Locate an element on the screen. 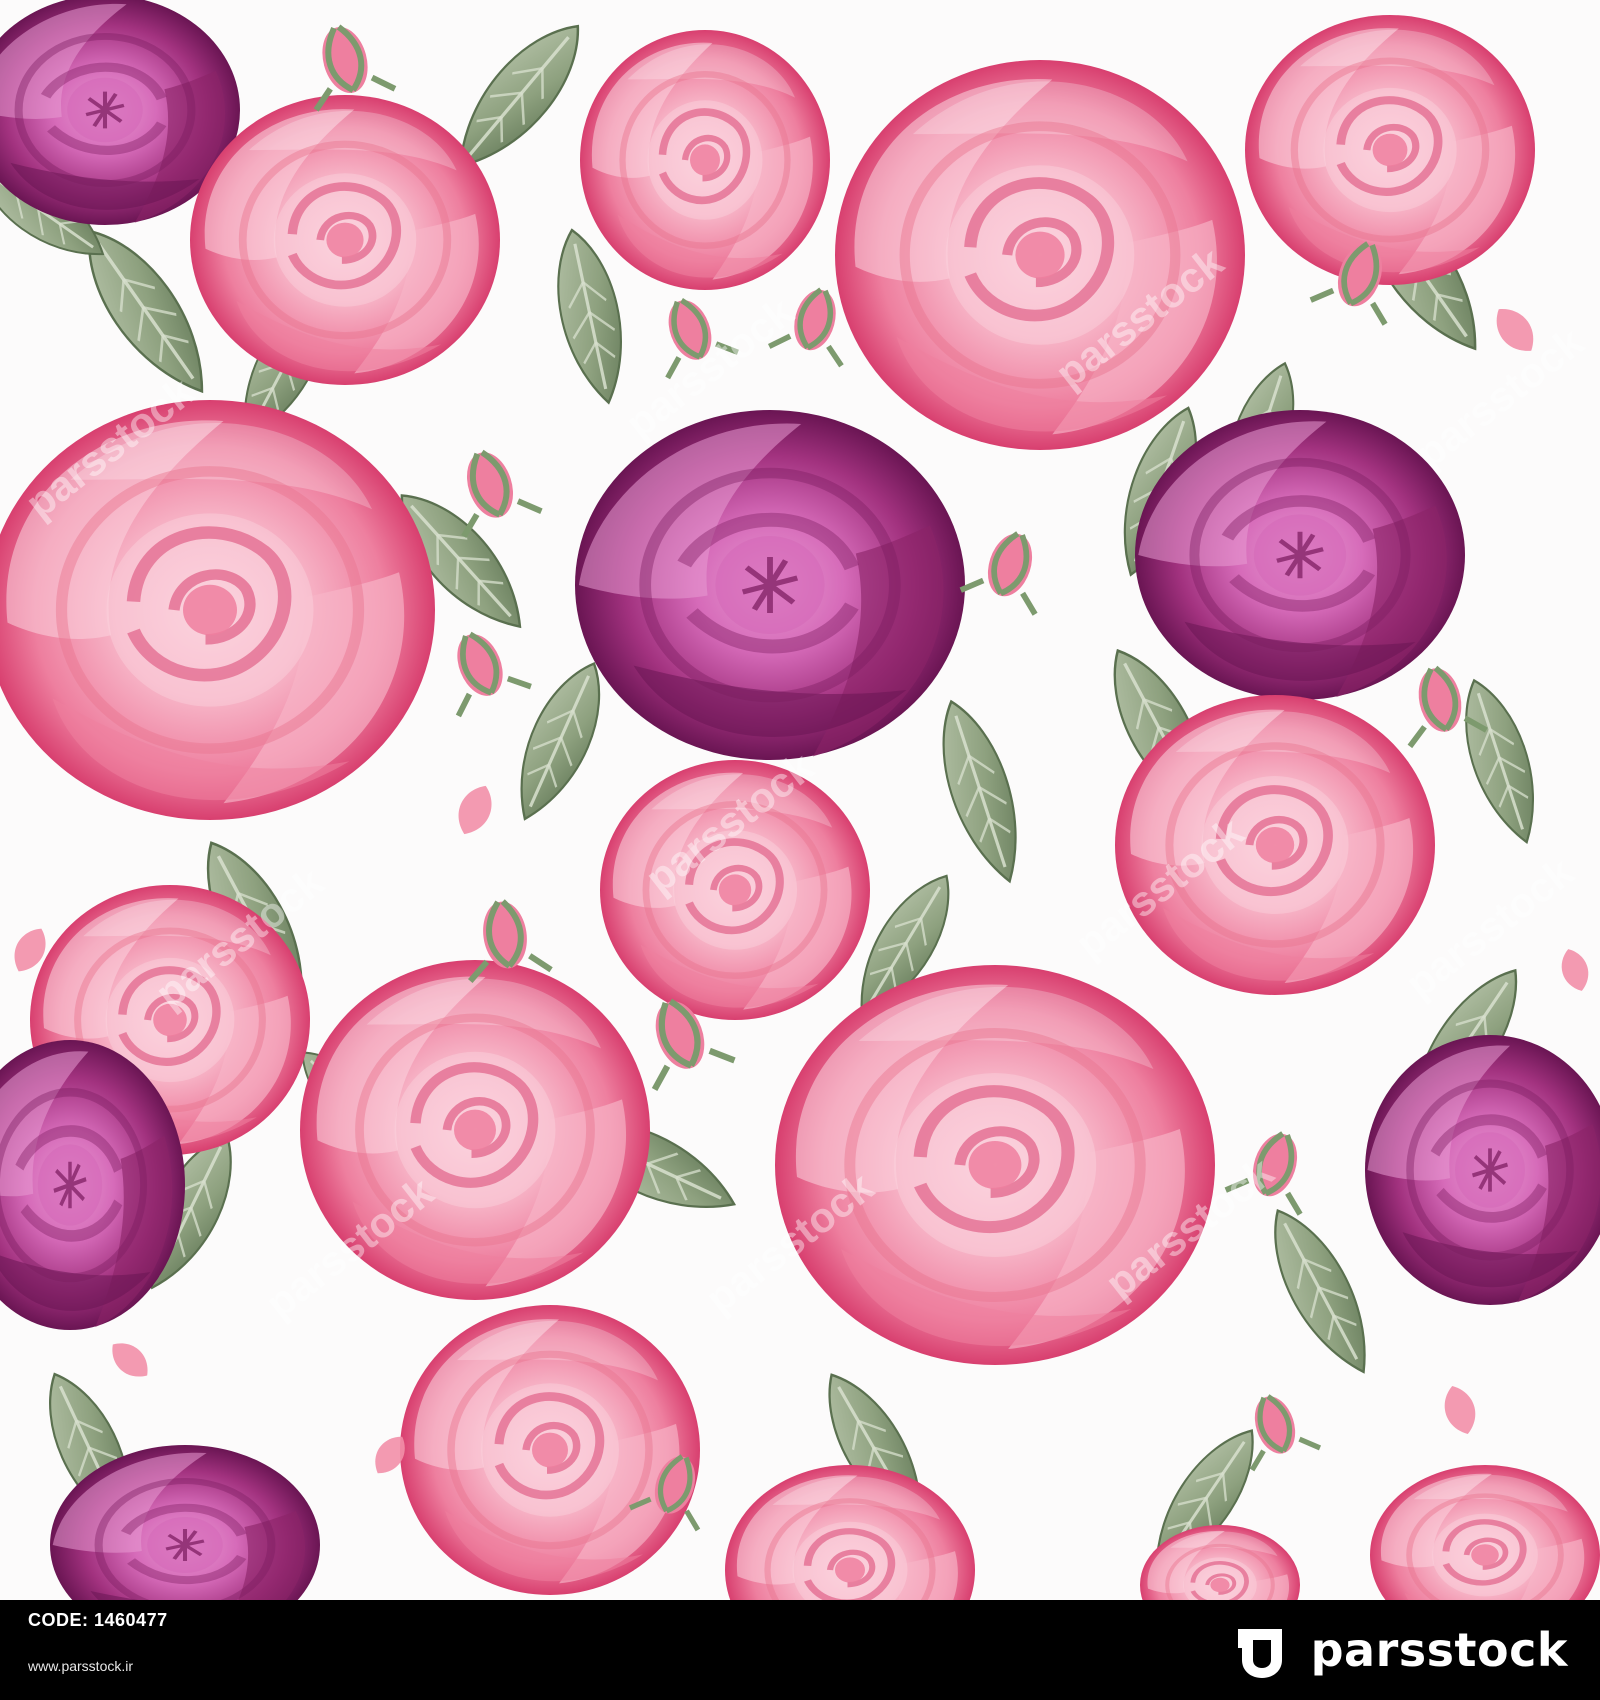 Image resolution: width=1600 pixels, height=1700 pixels. website-link: www.parsstock.ir is located at coordinates (80, 1666).